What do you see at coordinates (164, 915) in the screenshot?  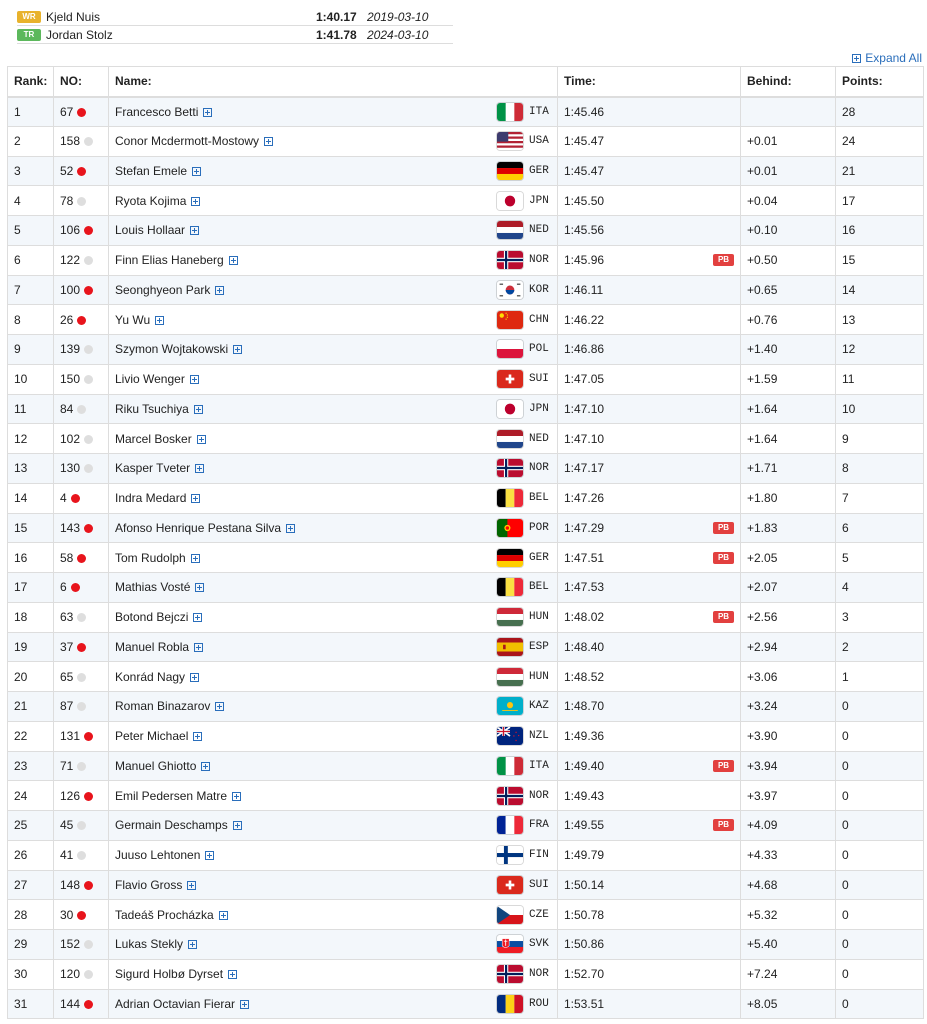 I see `athlete-name: Tadeáš Procházka` at bounding box center [164, 915].